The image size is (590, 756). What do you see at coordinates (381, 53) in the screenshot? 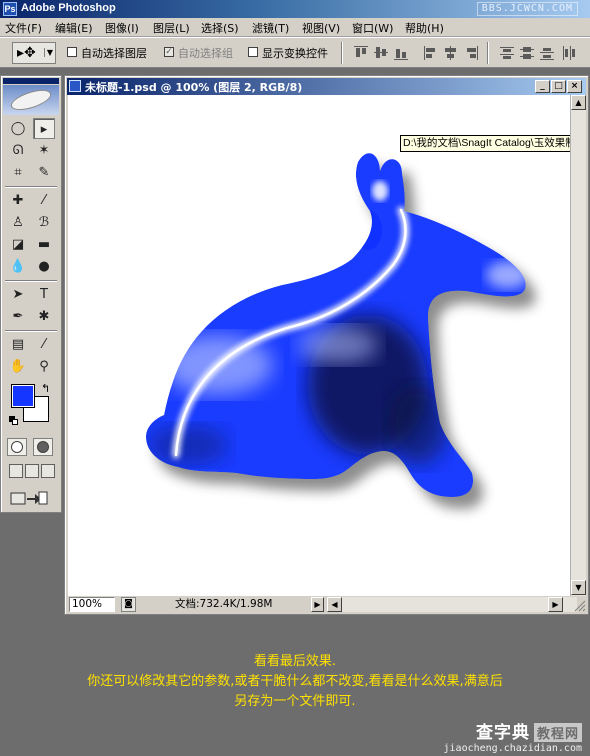
I see `align-vertical-center-icon` at bounding box center [381, 53].